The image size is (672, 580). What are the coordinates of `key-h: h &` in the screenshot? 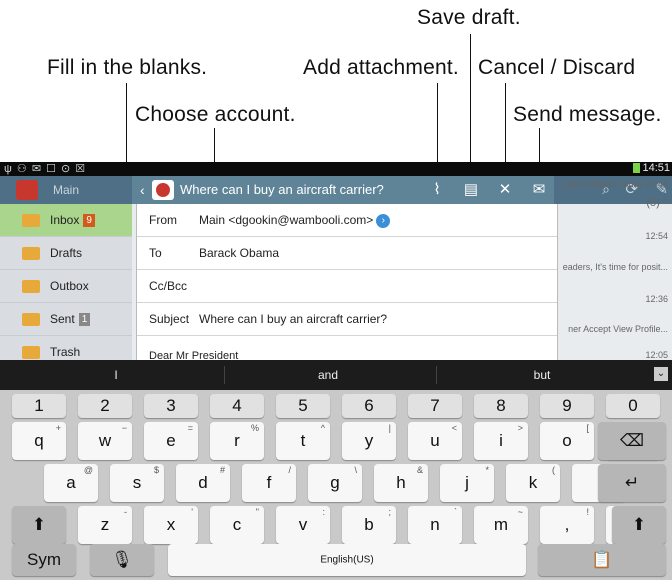 It's located at (401, 483).